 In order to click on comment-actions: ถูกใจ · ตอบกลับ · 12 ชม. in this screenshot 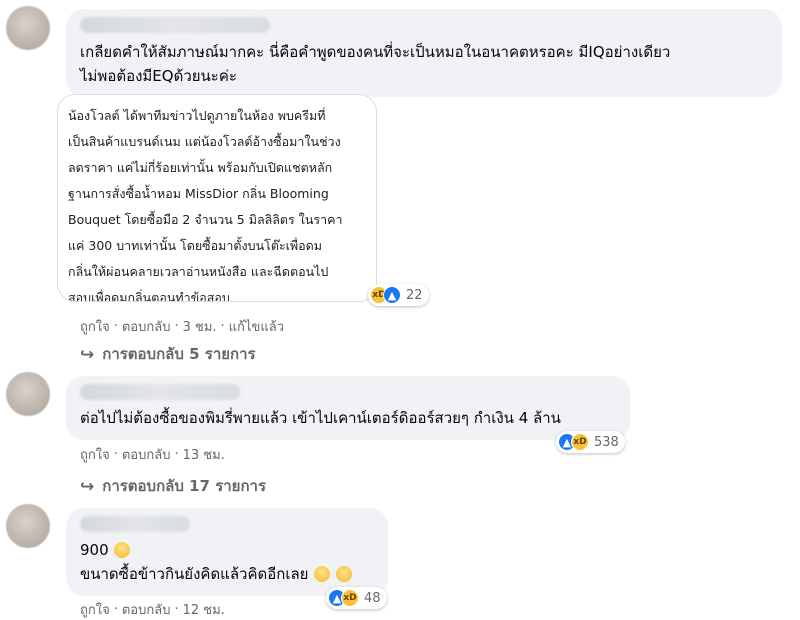, I will do `click(152, 609)`.